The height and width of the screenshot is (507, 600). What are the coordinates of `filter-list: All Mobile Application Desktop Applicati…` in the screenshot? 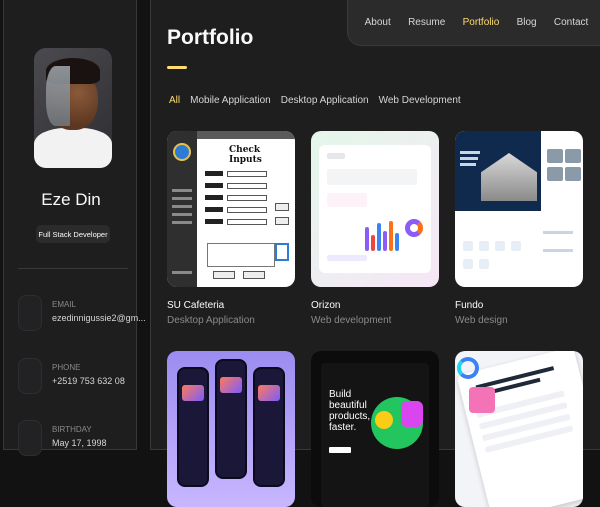 It's located at (315, 100).